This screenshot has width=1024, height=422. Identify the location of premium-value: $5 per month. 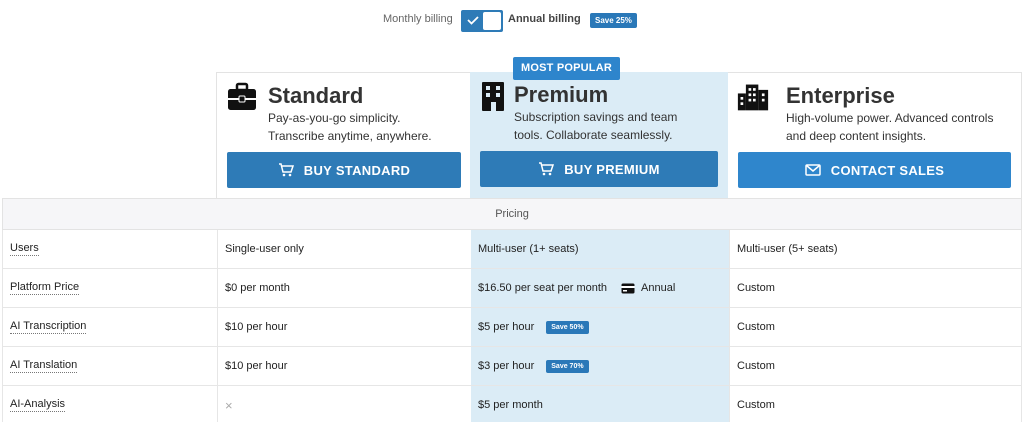
(600, 404).